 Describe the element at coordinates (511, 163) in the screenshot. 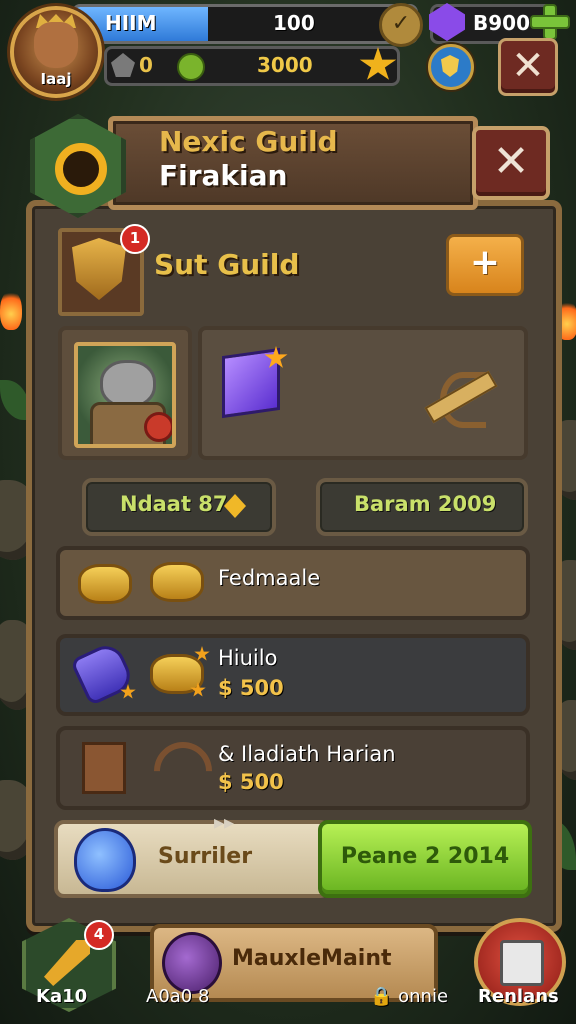

I see `close-panel-button: ✕` at that location.